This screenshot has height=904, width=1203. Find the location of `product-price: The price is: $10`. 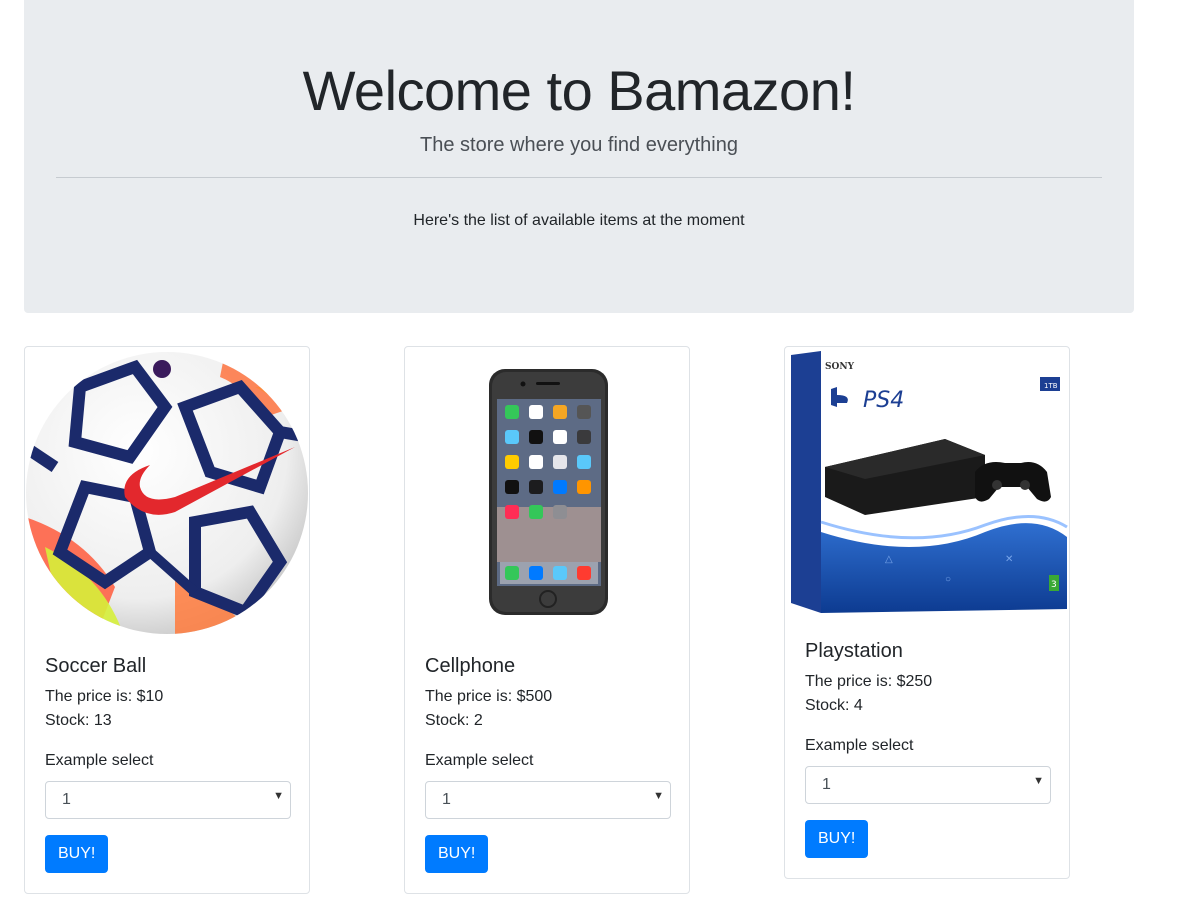

product-price: The price is: $10 is located at coordinates (104, 696).